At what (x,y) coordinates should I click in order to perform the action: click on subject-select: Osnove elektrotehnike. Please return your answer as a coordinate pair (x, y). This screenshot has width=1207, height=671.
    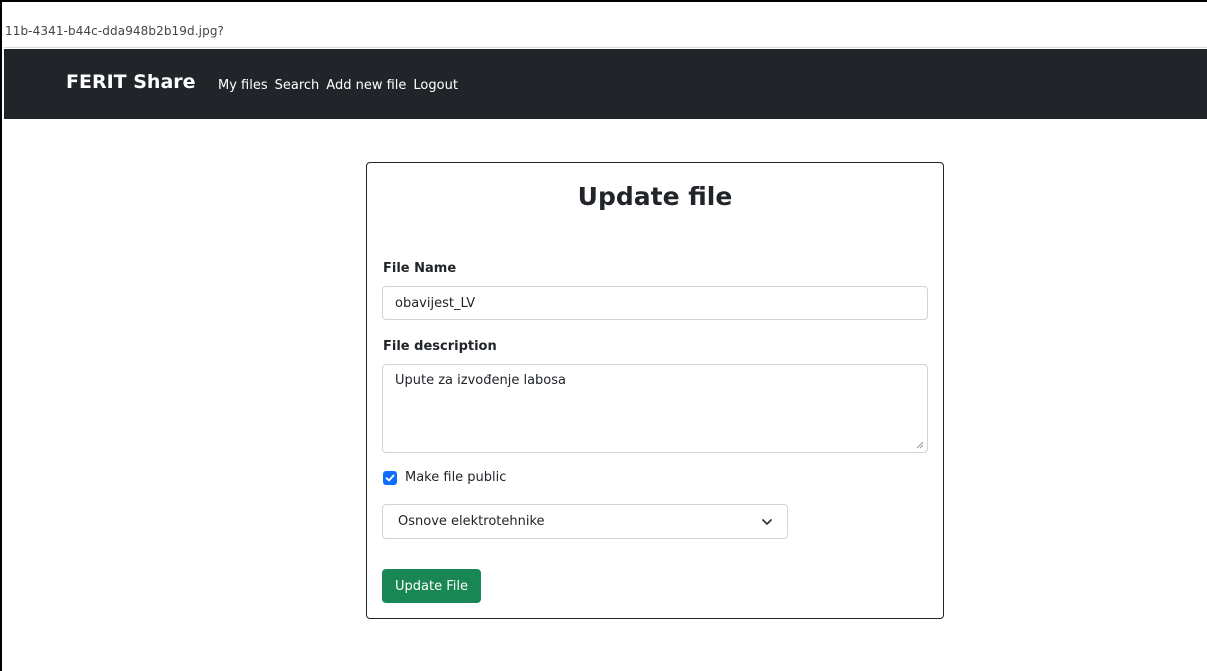
    Looking at the image, I should click on (585, 521).